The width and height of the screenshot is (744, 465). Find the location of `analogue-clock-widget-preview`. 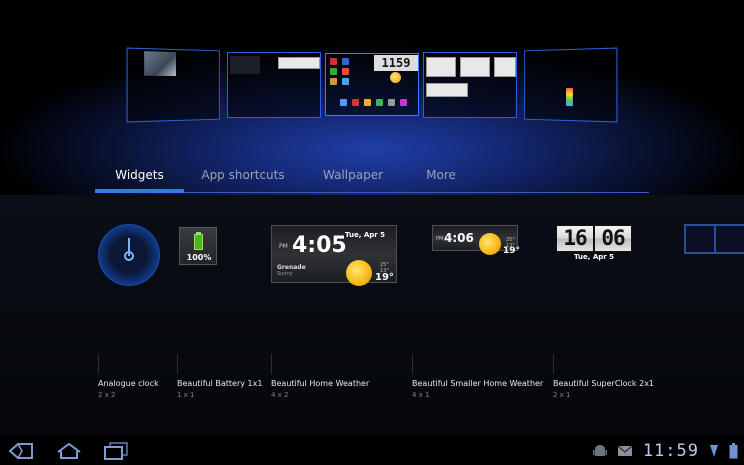

analogue-clock-widget-preview is located at coordinates (129, 255).